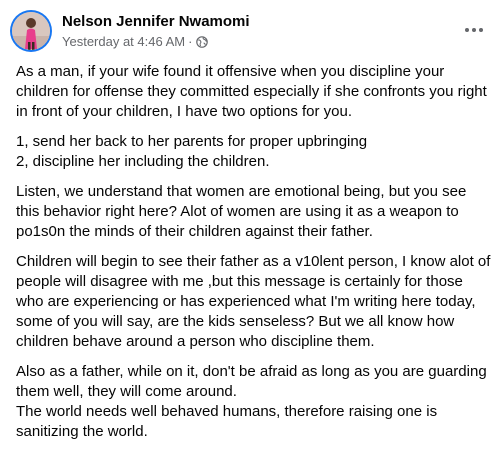  Describe the element at coordinates (126, 391) in the screenshot. I see `post-text-line: them well, they will come around.` at that location.